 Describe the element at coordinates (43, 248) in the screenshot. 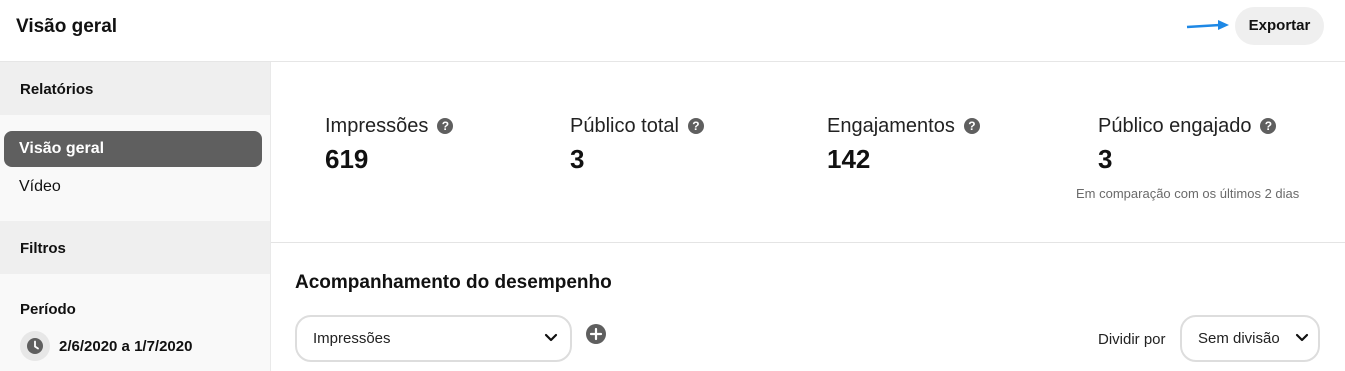

I see `filters-label: Filtros` at that location.